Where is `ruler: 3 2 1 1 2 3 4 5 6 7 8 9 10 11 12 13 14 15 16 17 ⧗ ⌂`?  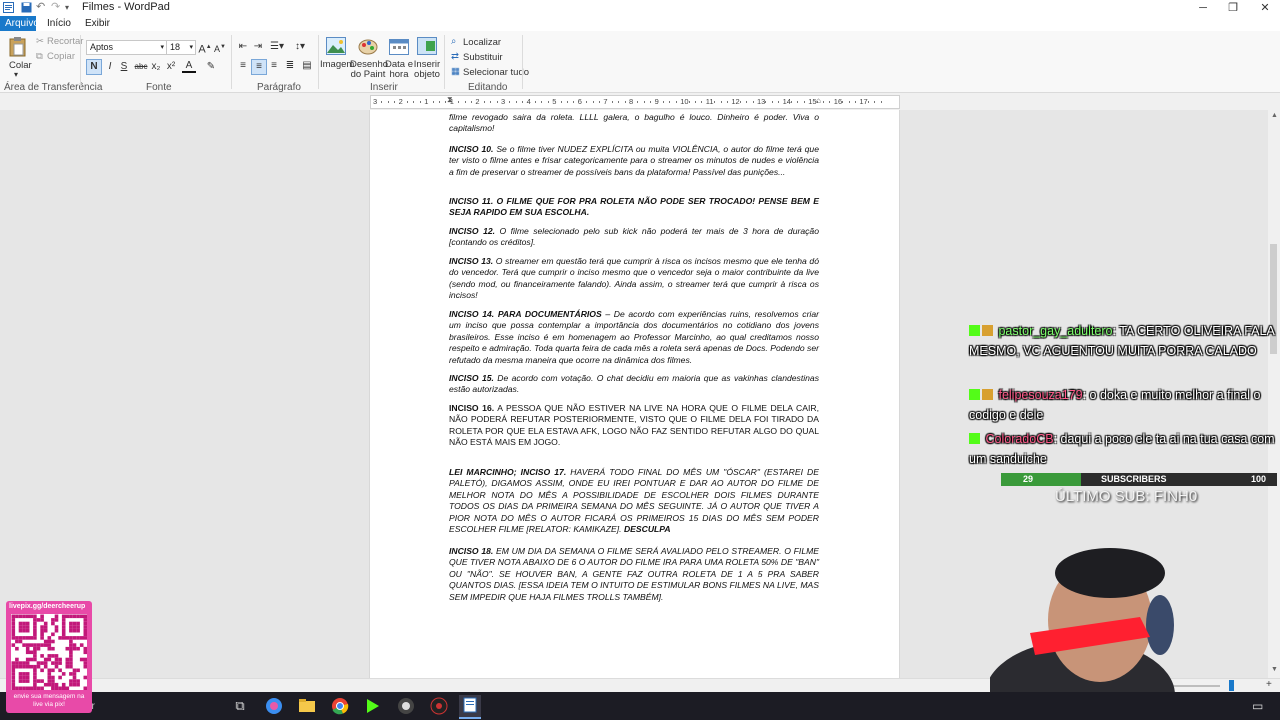 ruler: 3 2 1 1 2 3 4 5 6 7 8 9 10 11 12 13 14 15 16 17 ⧗ ⌂ is located at coordinates (635, 102).